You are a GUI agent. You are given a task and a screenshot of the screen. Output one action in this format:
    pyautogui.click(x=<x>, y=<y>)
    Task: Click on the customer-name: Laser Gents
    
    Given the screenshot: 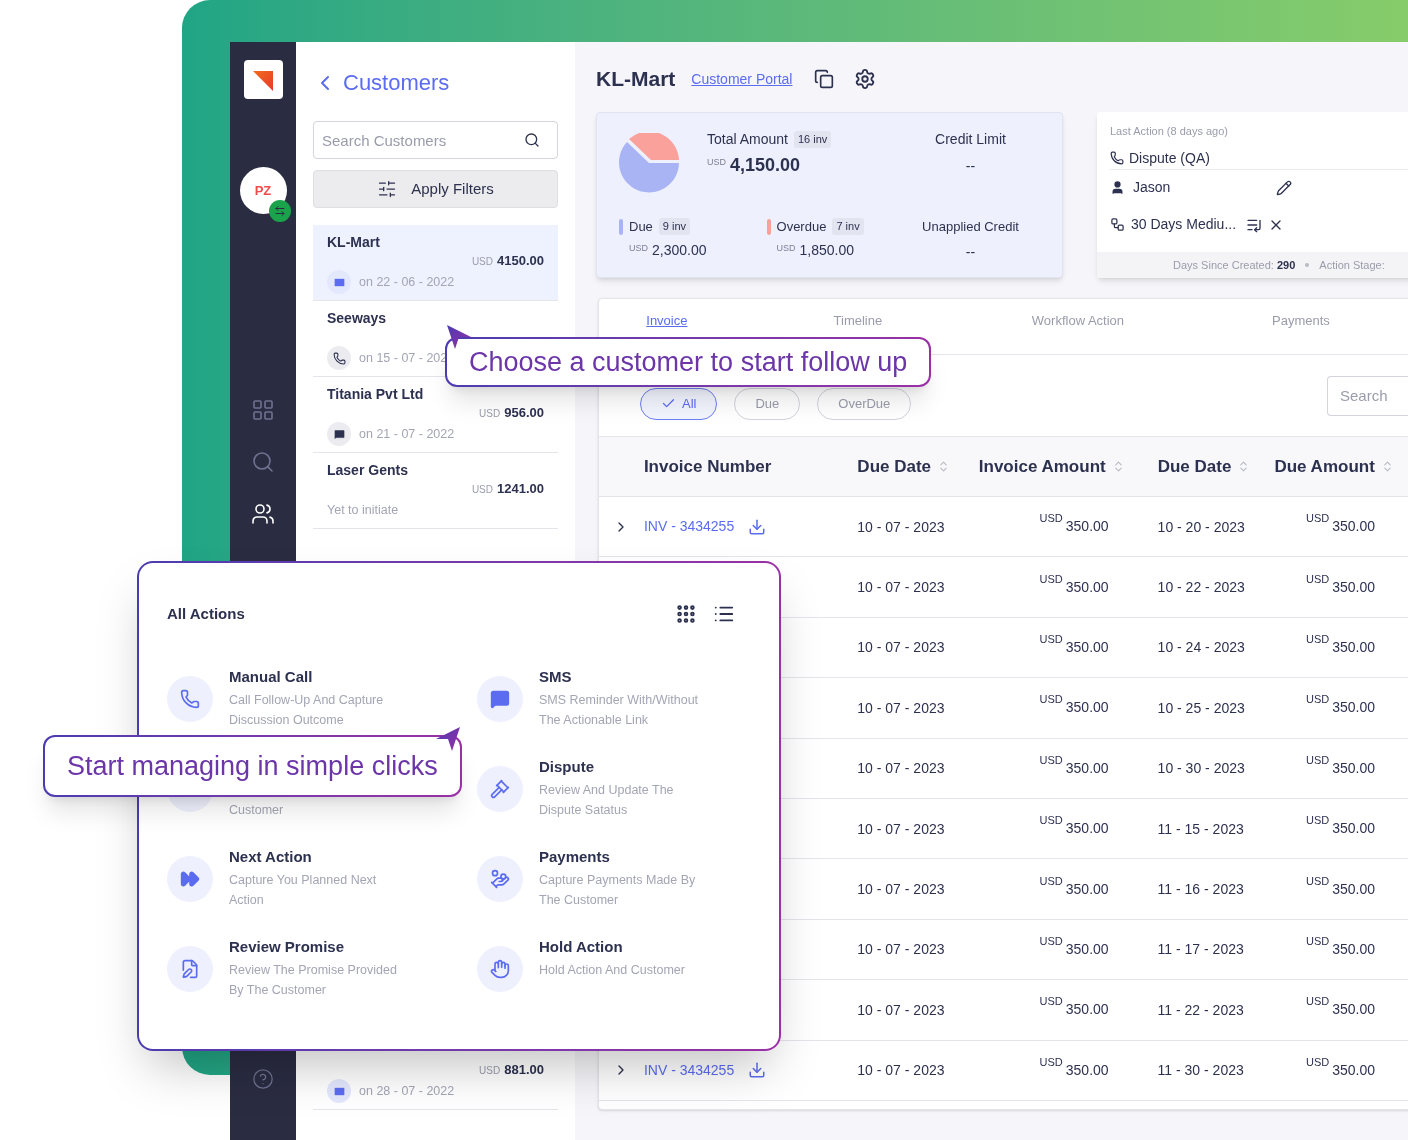 What is the action you would take?
    pyautogui.click(x=367, y=470)
    